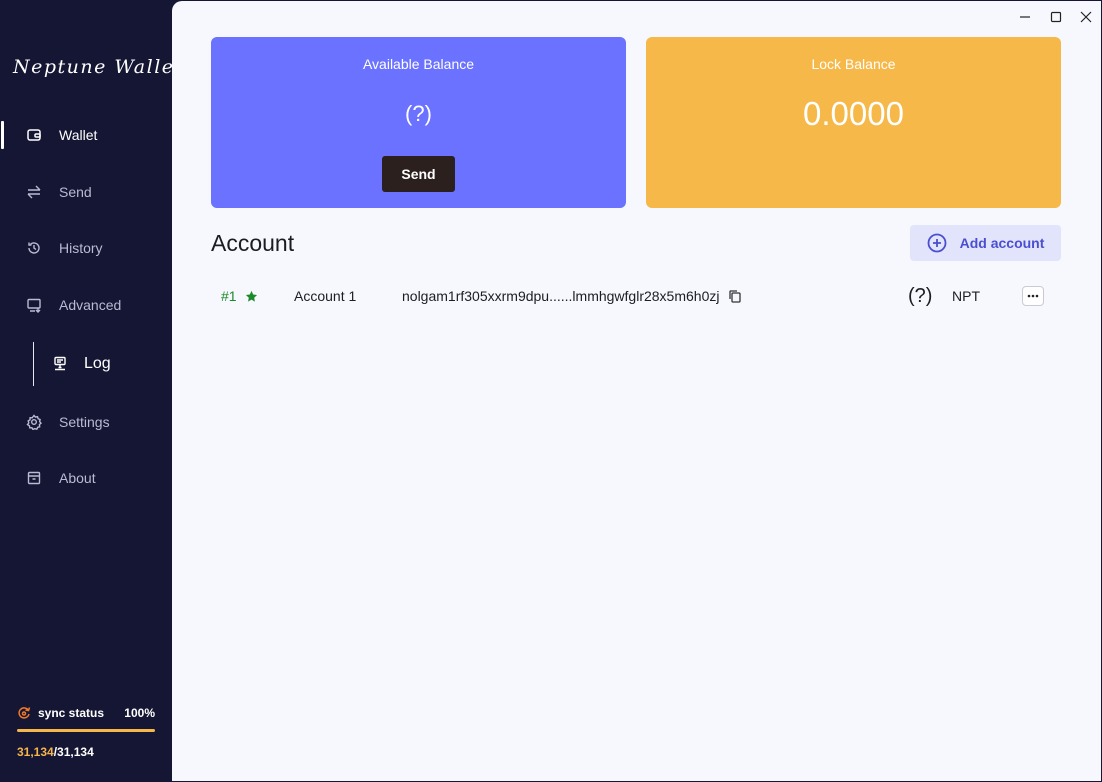 Image resolution: width=1102 pixels, height=782 pixels. I want to click on available-balance-title: Available Balance, so click(418, 64).